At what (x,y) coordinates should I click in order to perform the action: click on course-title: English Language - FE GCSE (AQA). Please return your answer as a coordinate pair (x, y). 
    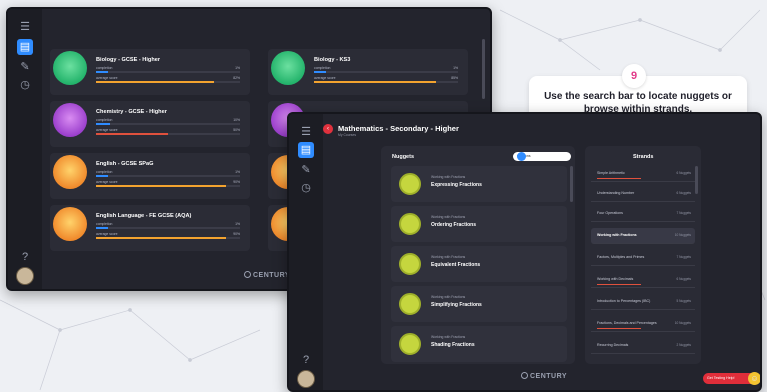
    Looking at the image, I should click on (144, 216).